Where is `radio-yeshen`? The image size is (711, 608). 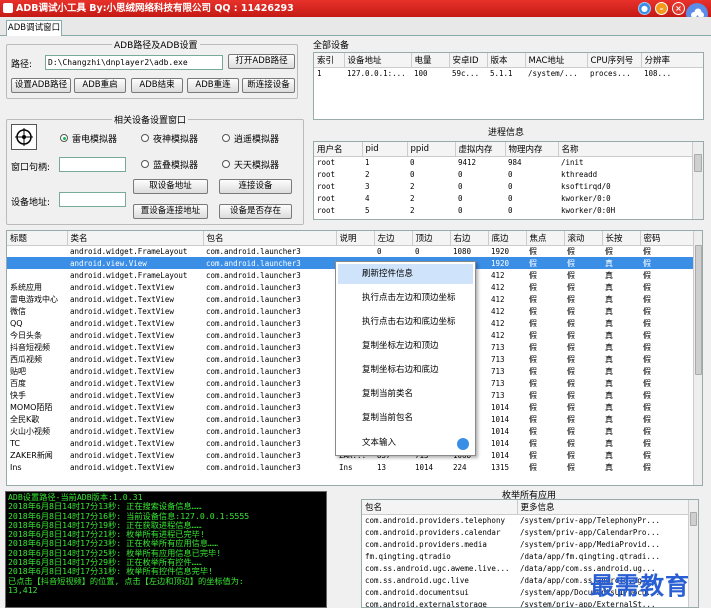
radio-yeshen is located at coordinates (145, 138).